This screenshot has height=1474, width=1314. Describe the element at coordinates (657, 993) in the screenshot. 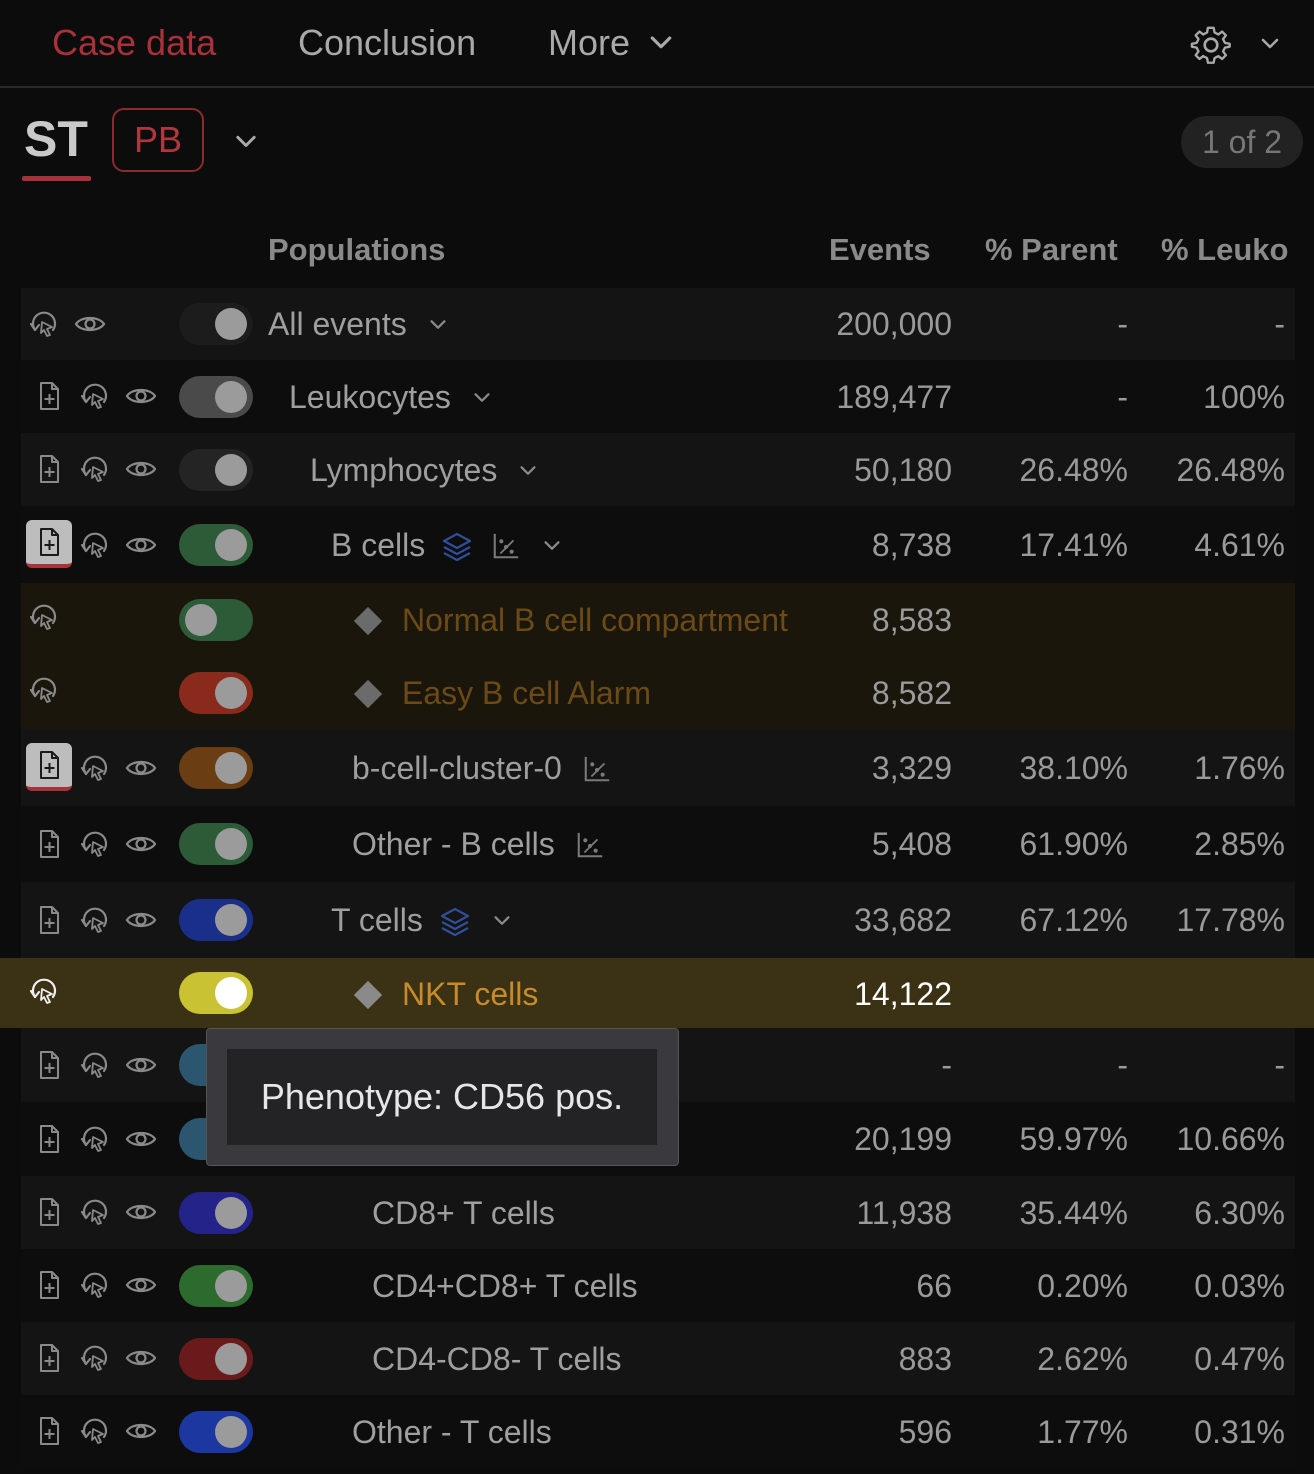

I see `alarm-row-selected: NKT cells 14,122` at that location.